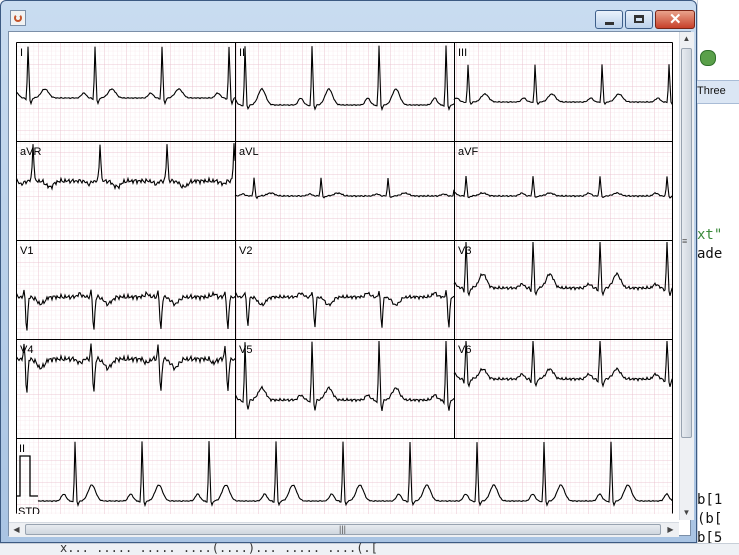 The width and height of the screenshot is (739, 555). What do you see at coordinates (670, 530) in the screenshot?
I see `scroll-right-arrow-icon: ▶` at bounding box center [670, 530].